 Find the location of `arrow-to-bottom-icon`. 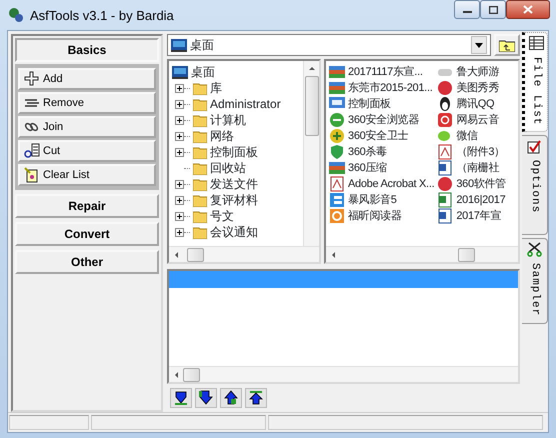

arrow-to-bottom-icon is located at coordinates (181, 398).